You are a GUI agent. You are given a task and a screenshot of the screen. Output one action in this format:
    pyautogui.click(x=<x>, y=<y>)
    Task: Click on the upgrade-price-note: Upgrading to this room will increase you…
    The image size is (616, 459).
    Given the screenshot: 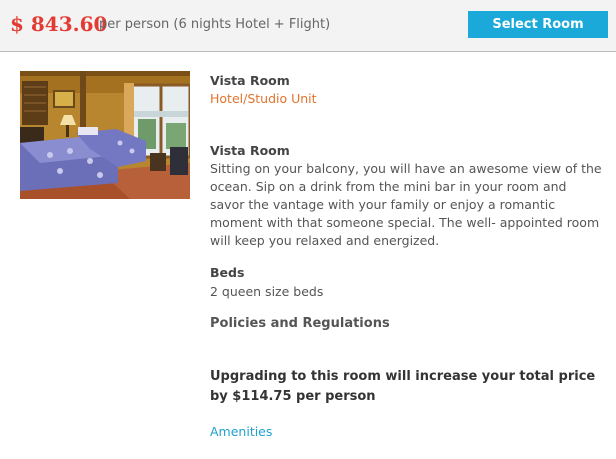 What is the action you would take?
    pyautogui.click(x=403, y=386)
    